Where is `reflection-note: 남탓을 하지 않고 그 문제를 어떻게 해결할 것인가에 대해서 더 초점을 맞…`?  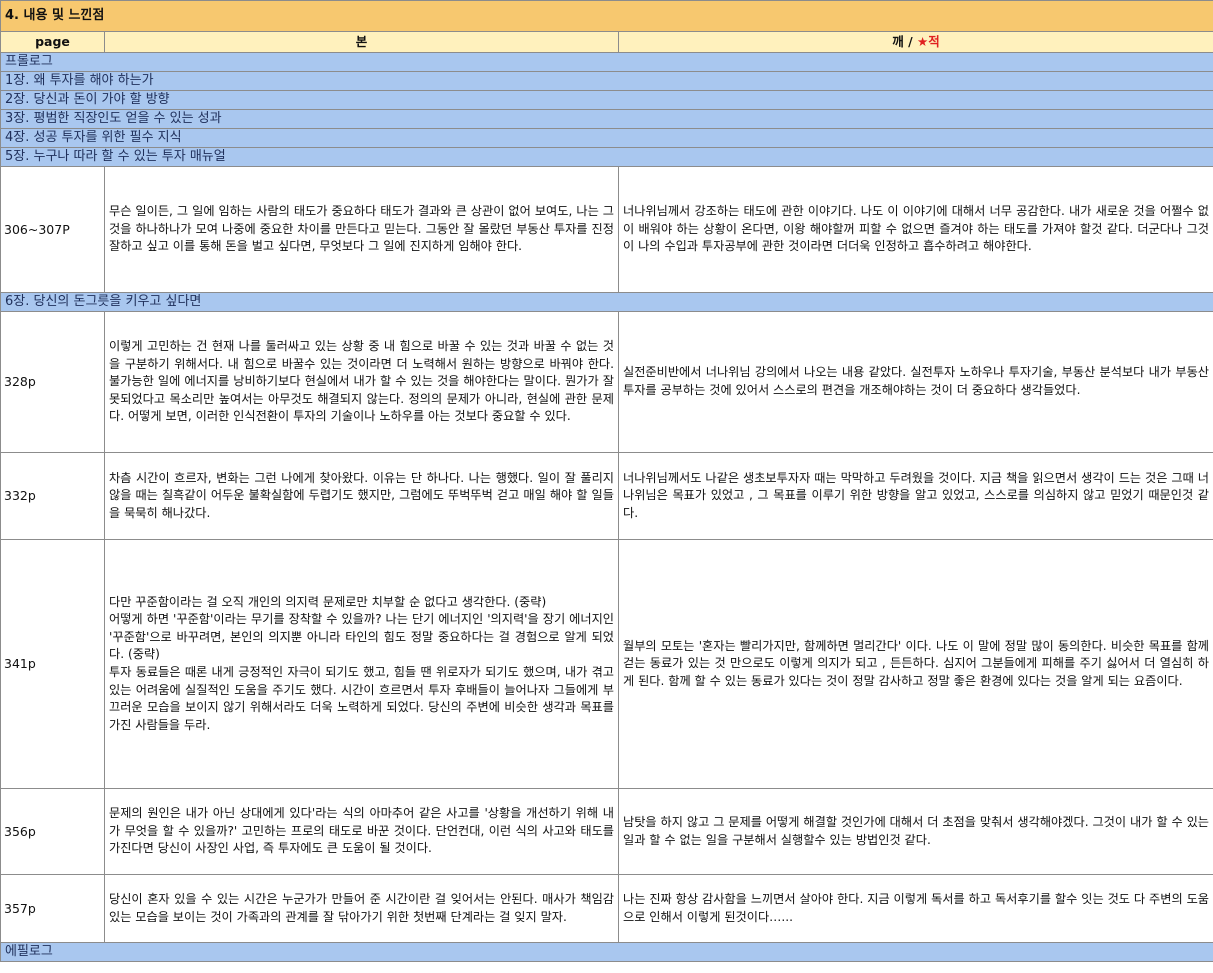
reflection-note: 남탓을 하지 않고 그 문제를 어떻게 해결할 것인가에 대해서 더 초점을 맞… is located at coordinates (915, 831).